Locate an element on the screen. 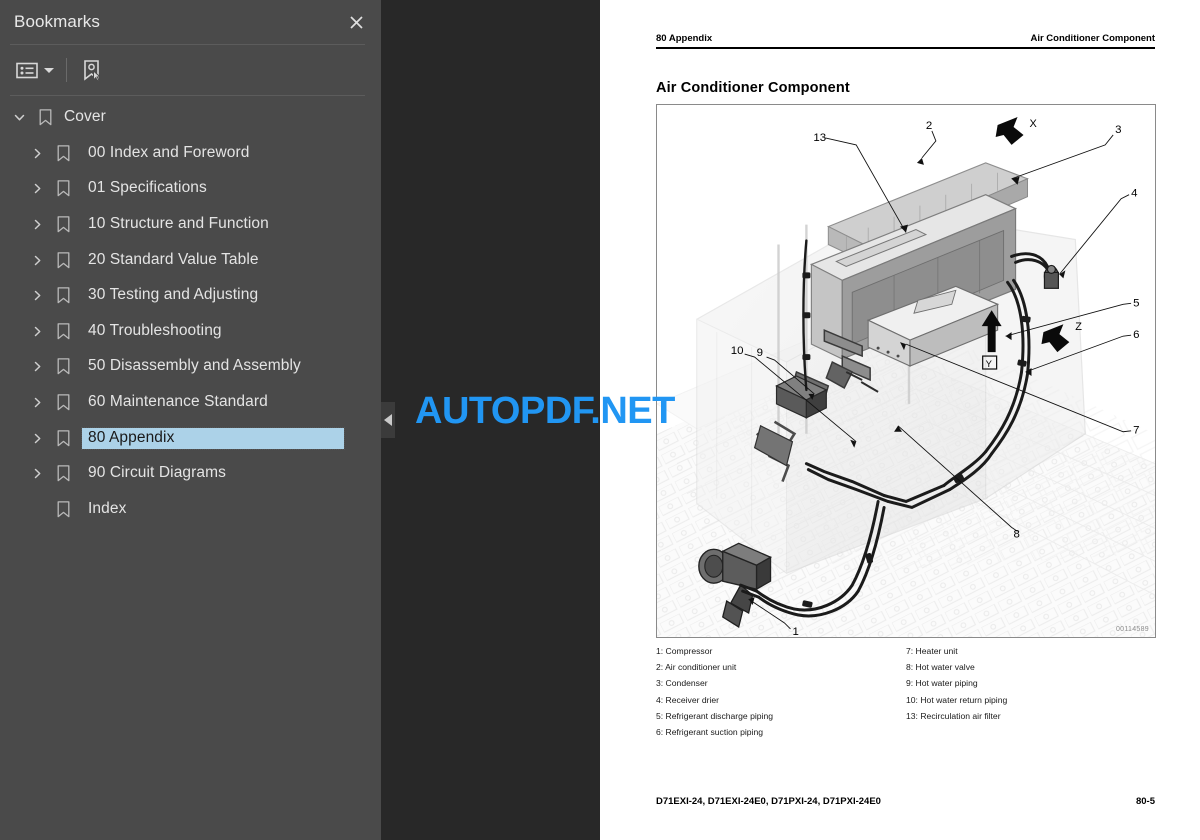 Image resolution: width=1200 pixels, height=840 pixels. legend-item: 6: Refrigerant suction piping is located at coordinates (710, 732).